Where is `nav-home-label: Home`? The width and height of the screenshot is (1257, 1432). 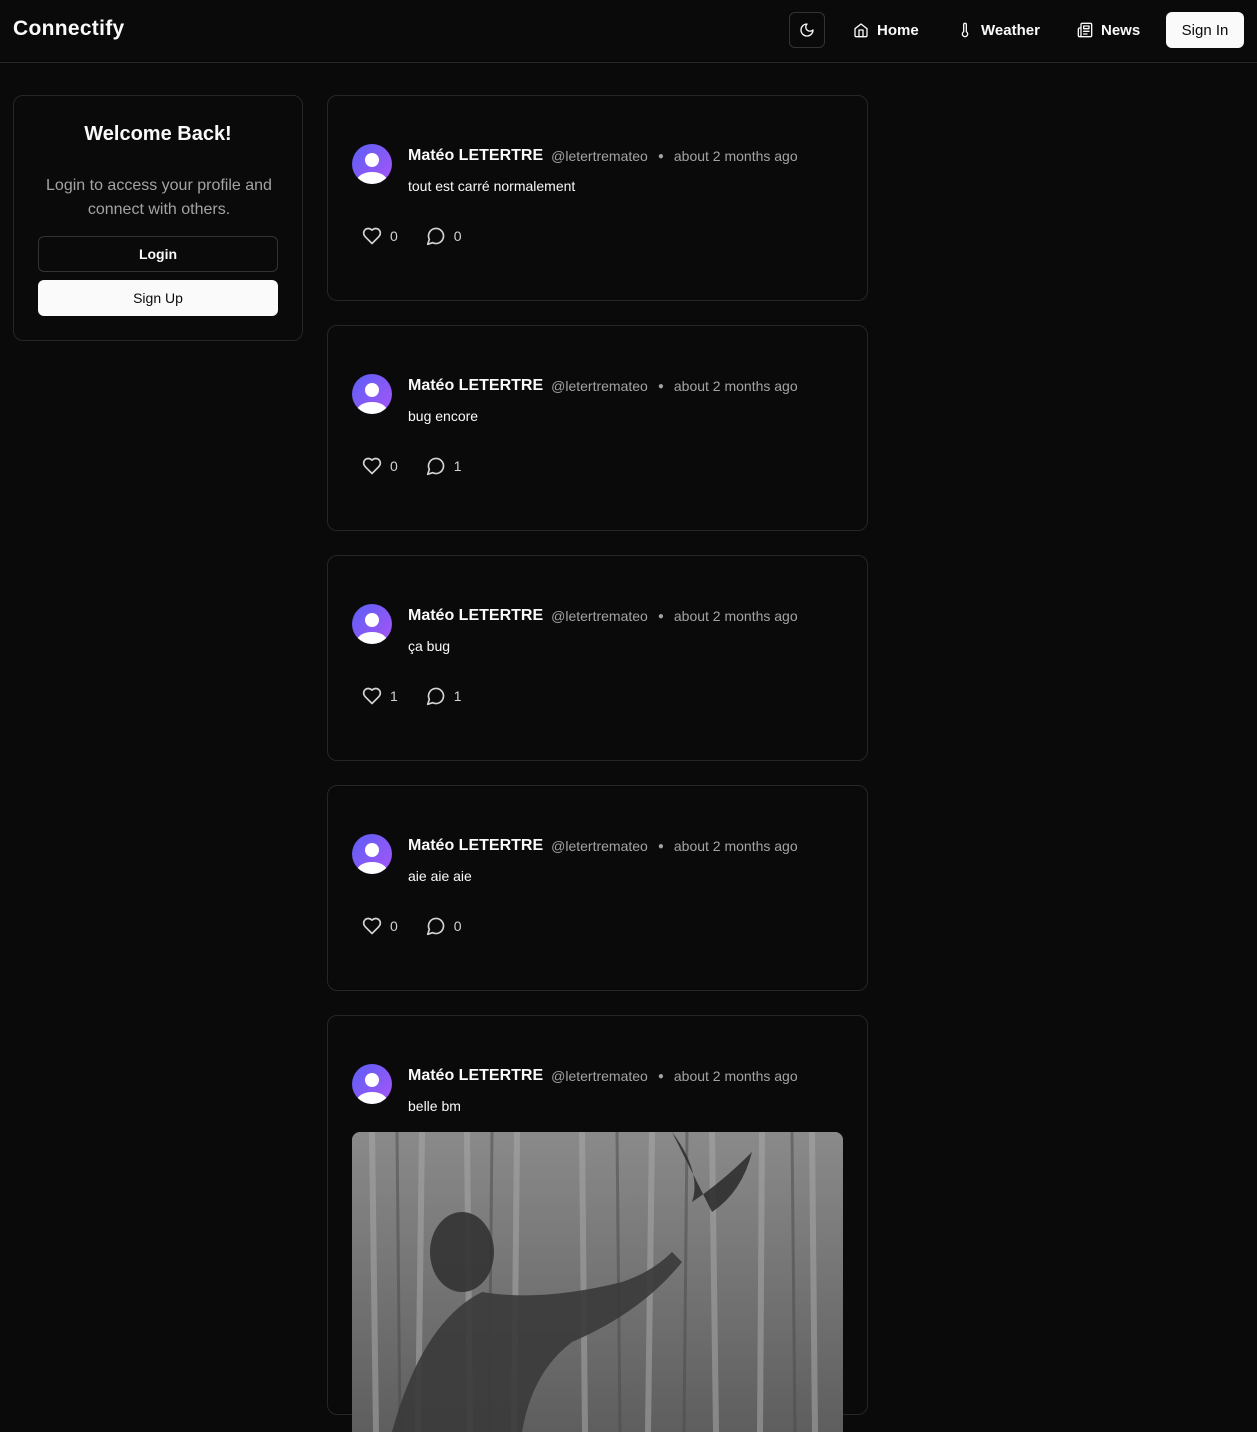 nav-home-label: Home is located at coordinates (898, 30).